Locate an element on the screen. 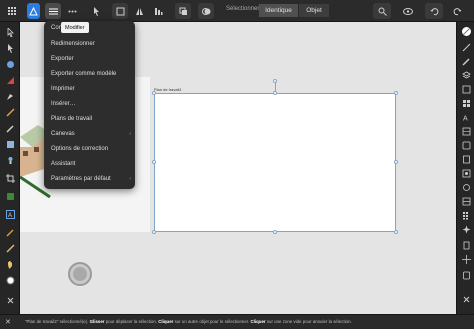 This screenshot has width=474, height=329. grid-menu-icon is located at coordinates (14, 11).